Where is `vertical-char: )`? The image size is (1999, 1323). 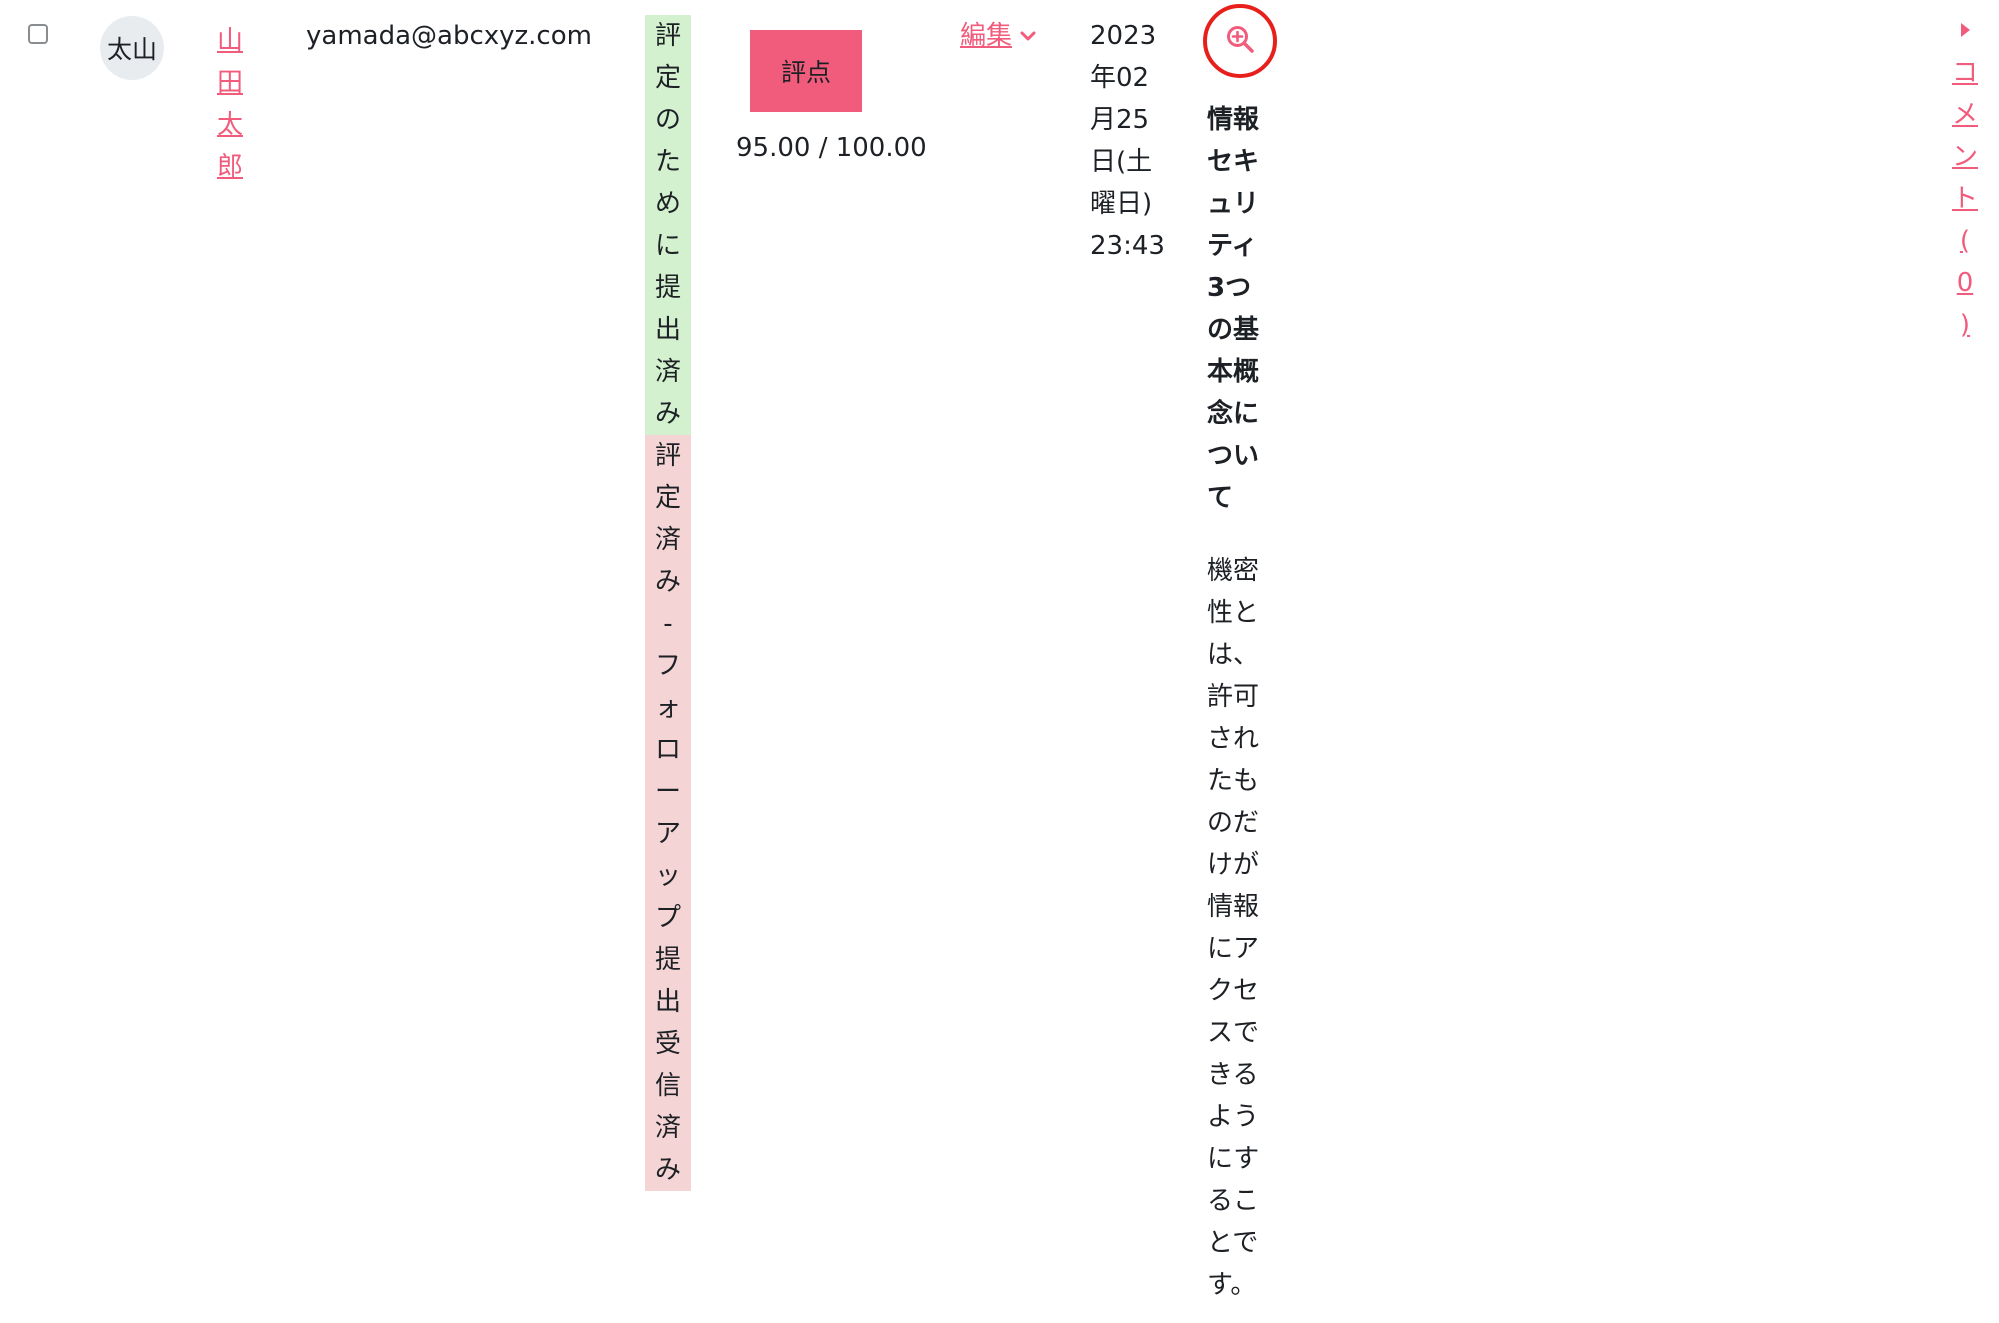
vertical-char: ) is located at coordinates (1965, 325).